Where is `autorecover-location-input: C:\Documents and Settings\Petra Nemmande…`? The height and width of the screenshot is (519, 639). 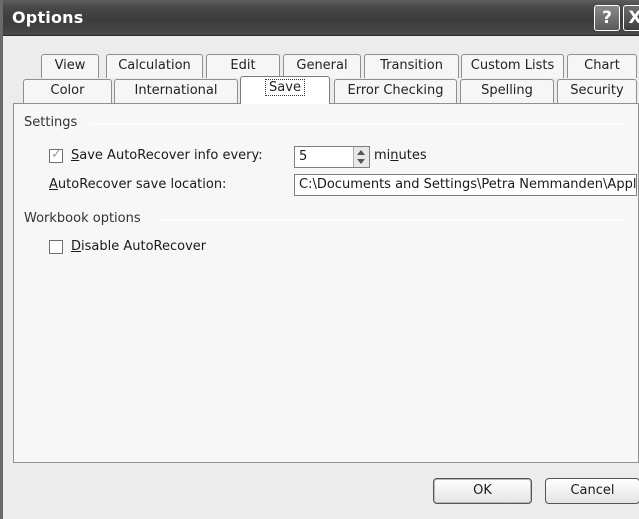
autorecover-location-input: C:\Documents and Settings\Petra Nemmande… is located at coordinates (465, 185).